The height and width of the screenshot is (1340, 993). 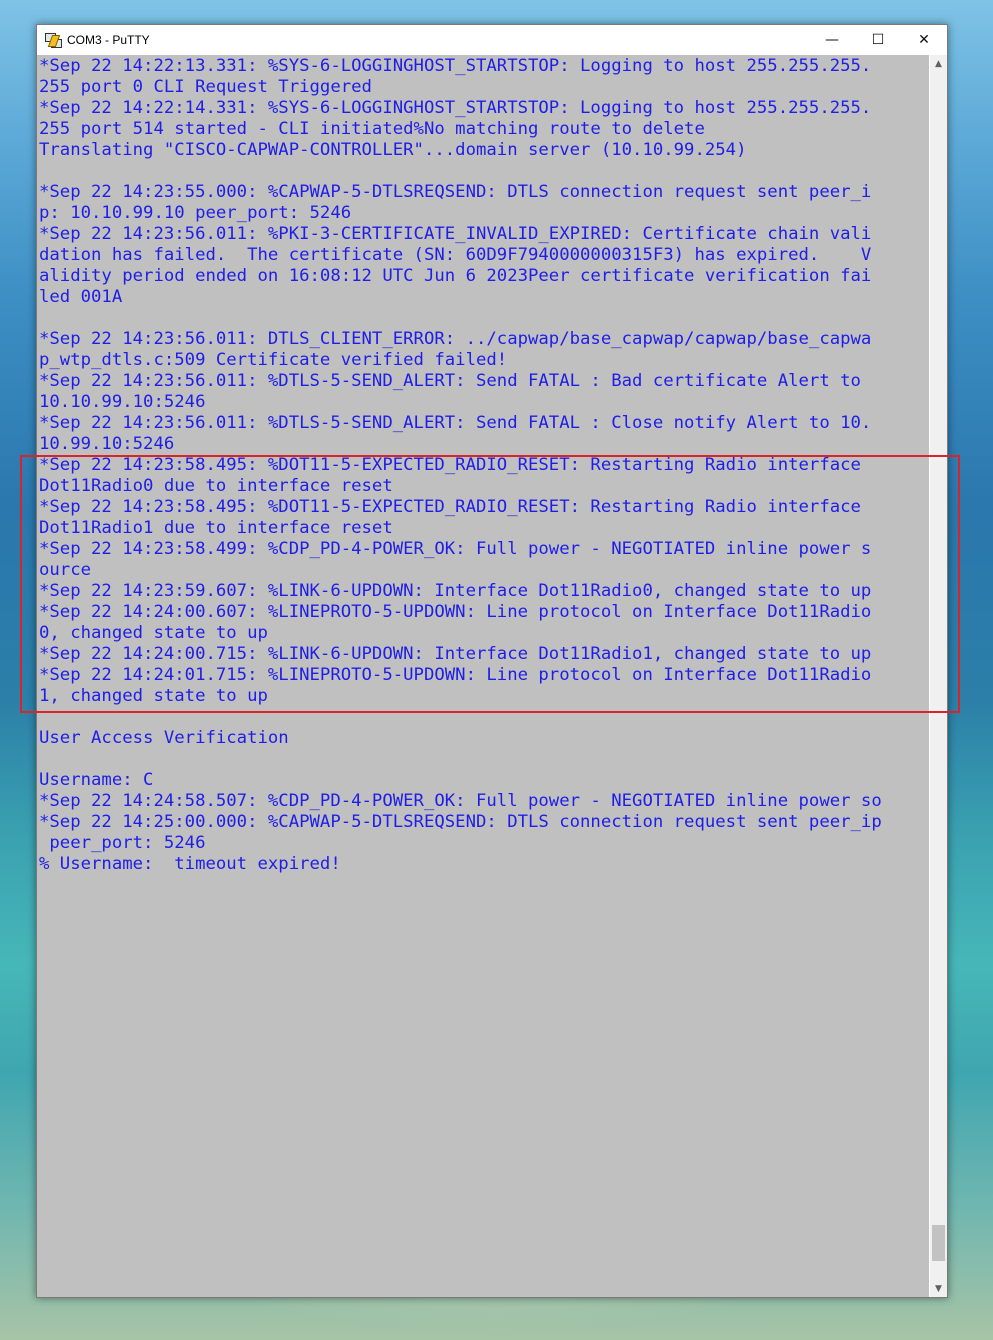 What do you see at coordinates (153, 696) in the screenshot?
I see `terminal-line: 1, changed state to up` at bounding box center [153, 696].